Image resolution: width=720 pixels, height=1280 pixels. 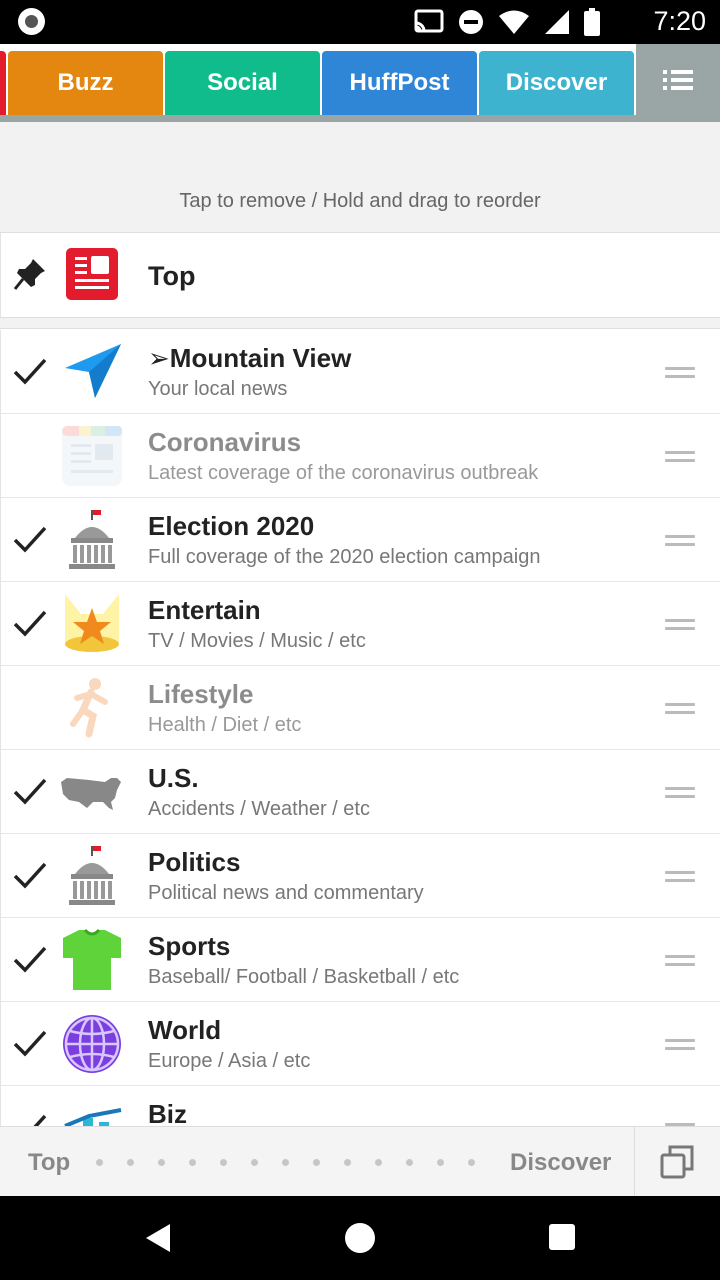 I want to click on bottom-discover-label: Discover, so click(x=560, y=1163).